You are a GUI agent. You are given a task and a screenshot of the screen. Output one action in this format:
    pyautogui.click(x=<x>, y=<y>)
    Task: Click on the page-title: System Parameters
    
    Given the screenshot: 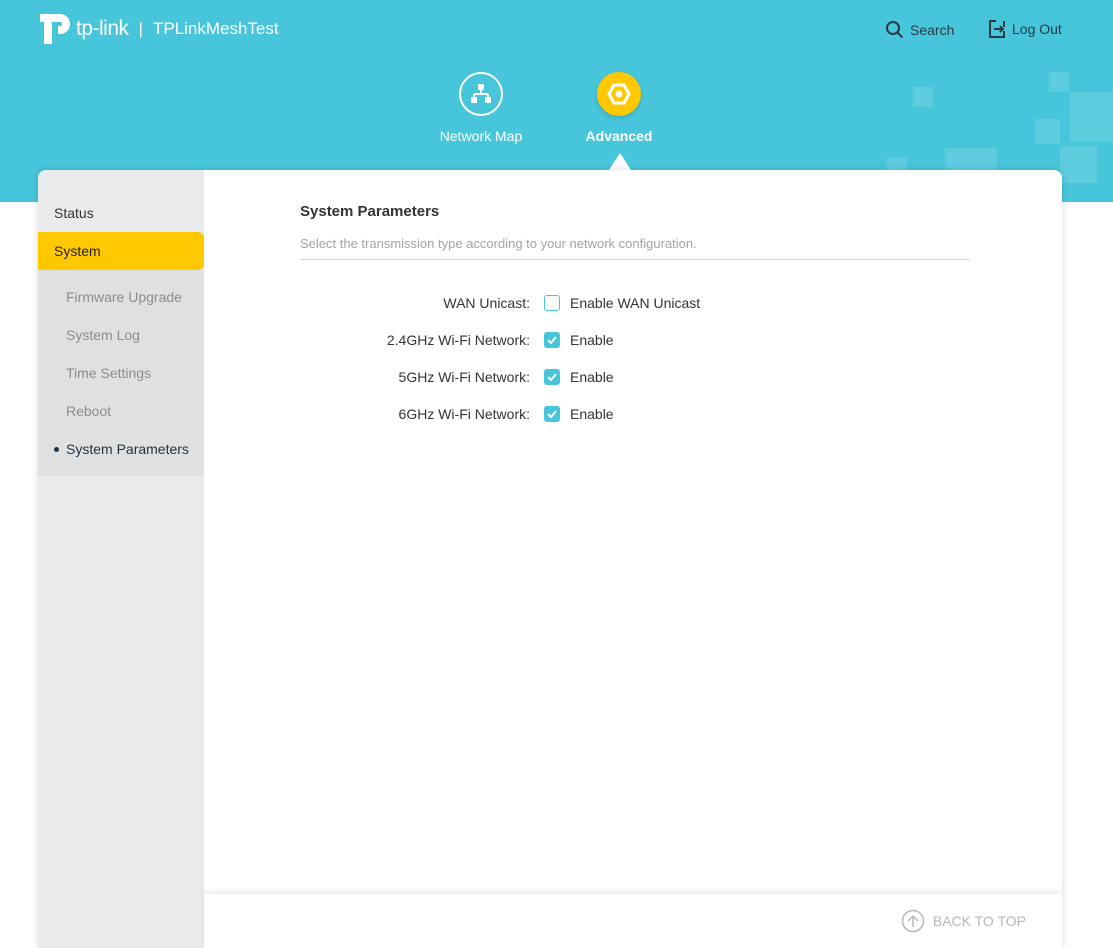 What is the action you would take?
    pyautogui.click(x=370, y=211)
    